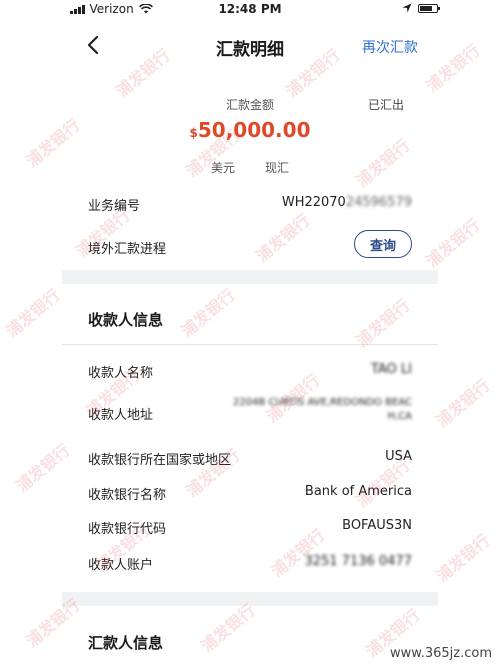 This screenshot has width=500, height=667. What do you see at coordinates (386, 105) in the screenshot?
I see `status-badge: 已汇出` at bounding box center [386, 105].